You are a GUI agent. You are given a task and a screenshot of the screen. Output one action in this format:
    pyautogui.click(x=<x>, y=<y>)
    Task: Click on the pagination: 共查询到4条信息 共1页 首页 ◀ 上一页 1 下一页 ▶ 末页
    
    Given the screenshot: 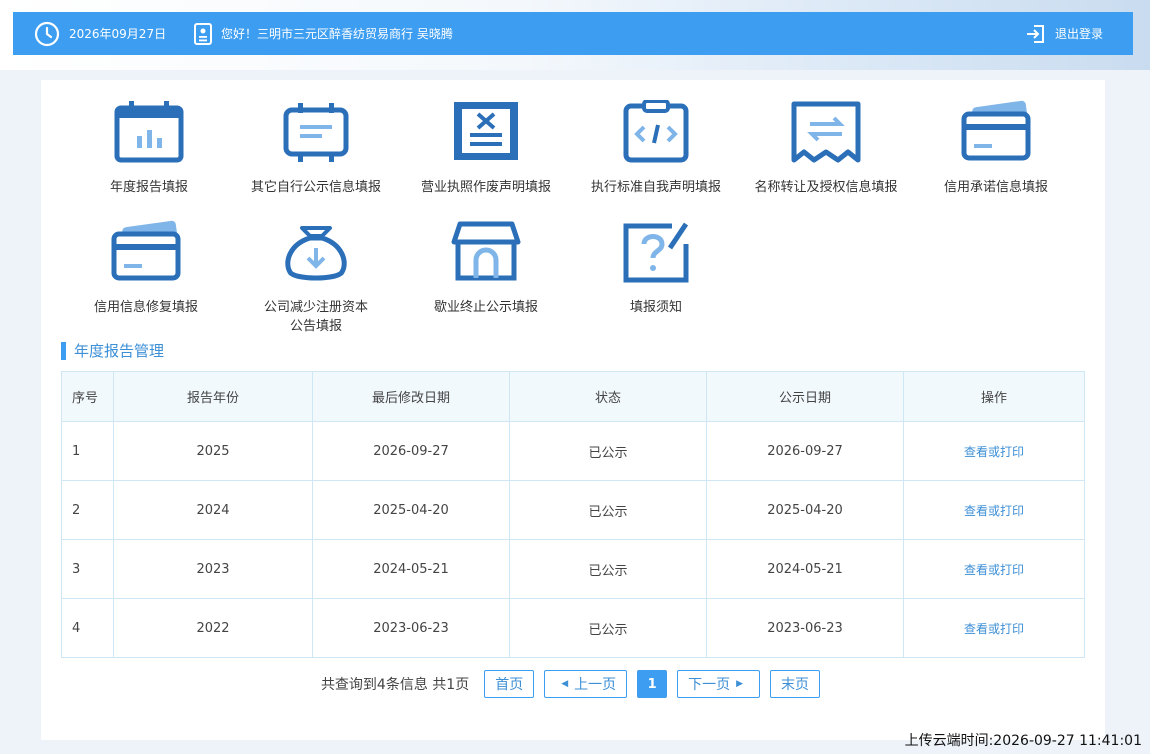 What is the action you would take?
    pyautogui.click(x=573, y=684)
    